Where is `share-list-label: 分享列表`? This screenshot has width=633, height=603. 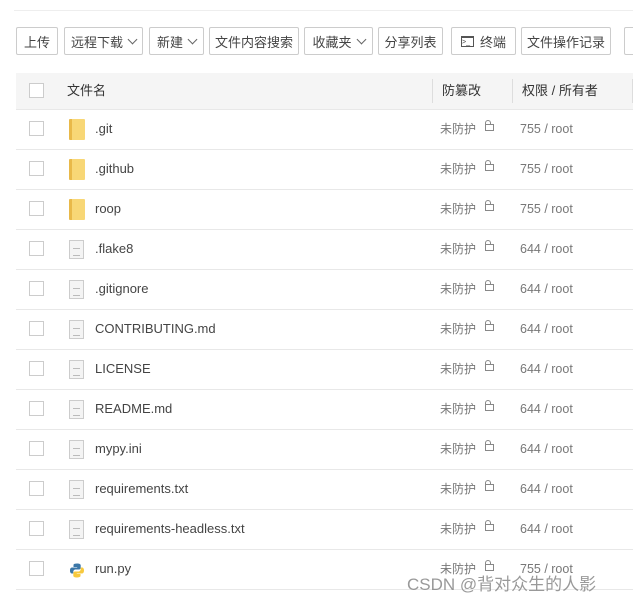
share-list-label: 分享列表 is located at coordinates (410, 42).